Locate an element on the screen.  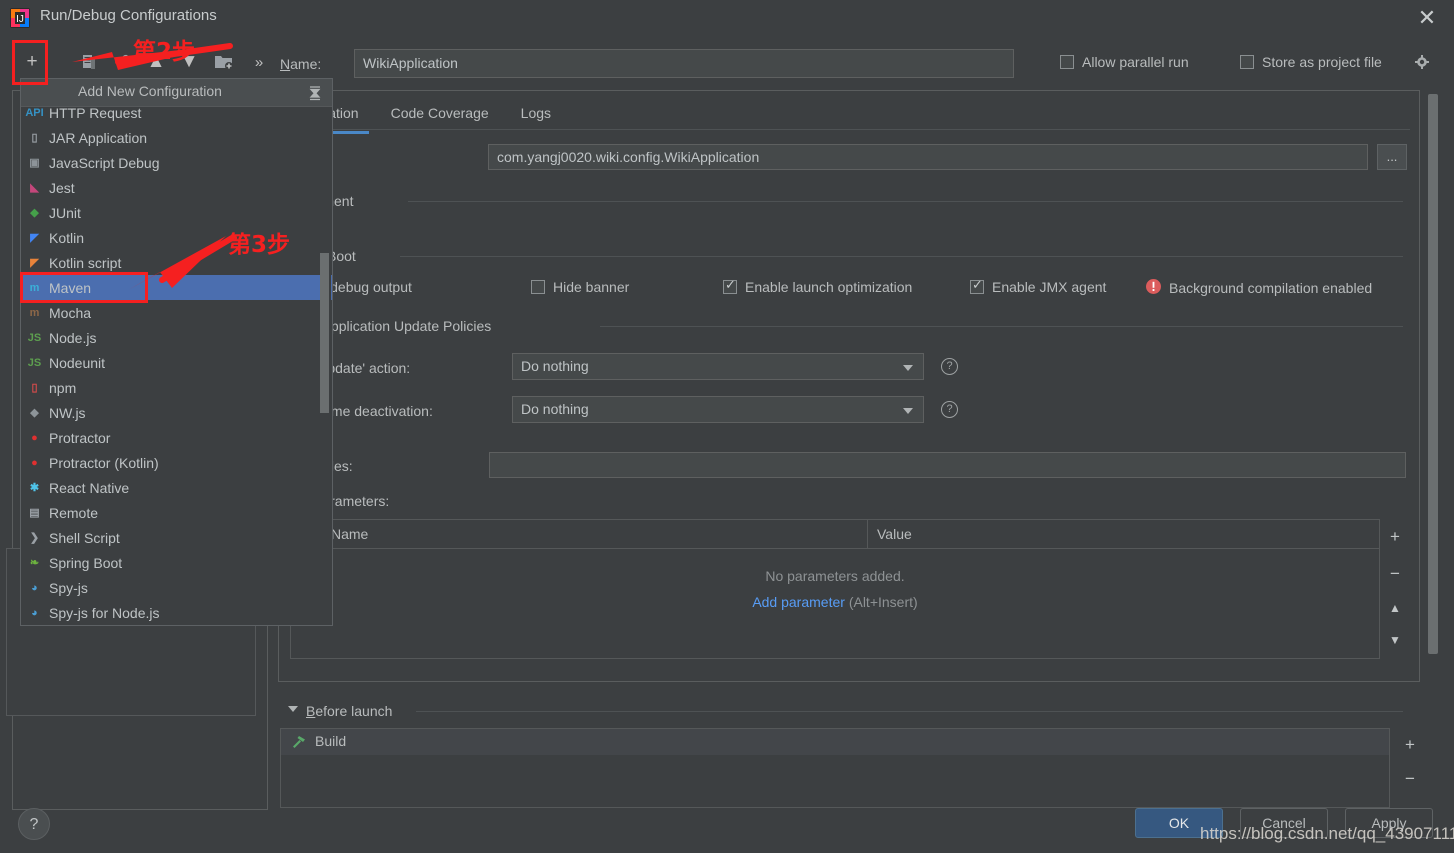
configuration-type-item: ◆ JUnit is located at coordinates (176, 212).